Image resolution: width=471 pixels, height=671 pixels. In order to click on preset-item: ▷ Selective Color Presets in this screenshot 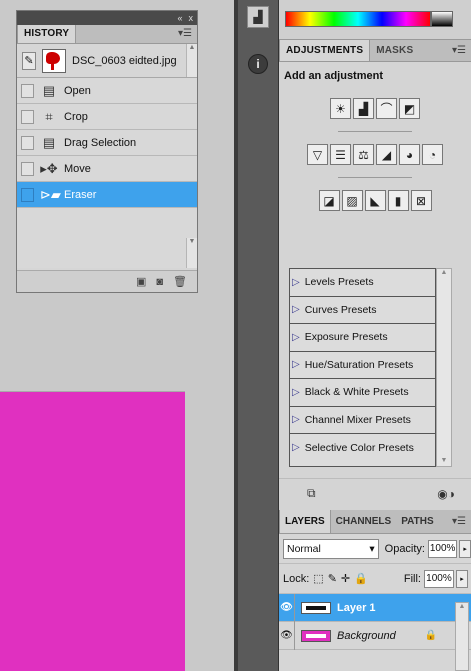, I will do `click(362, 448)`.